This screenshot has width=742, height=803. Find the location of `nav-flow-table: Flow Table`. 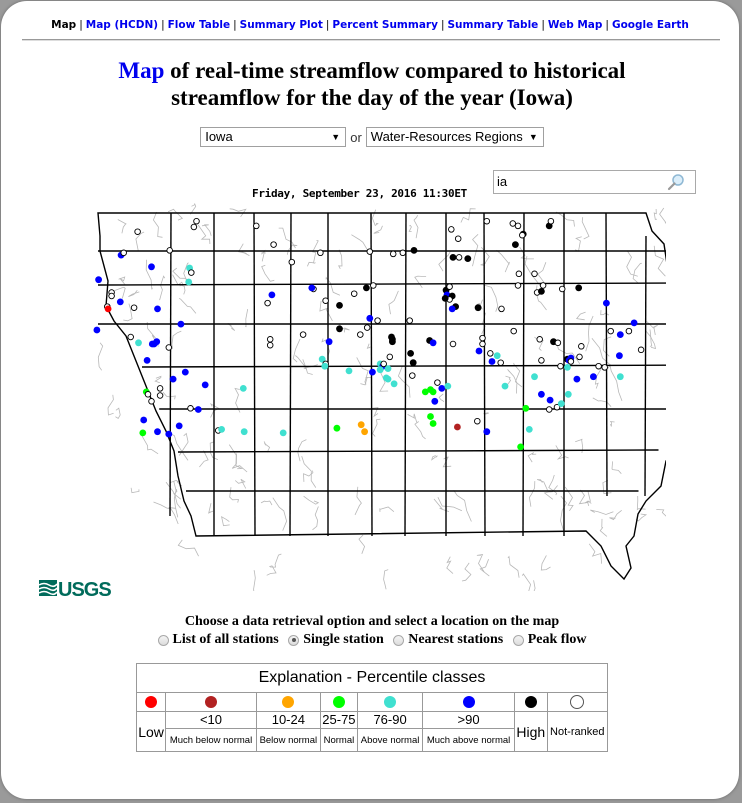

nav-flow-table: Flow Table is located at coordinates (199, 25).